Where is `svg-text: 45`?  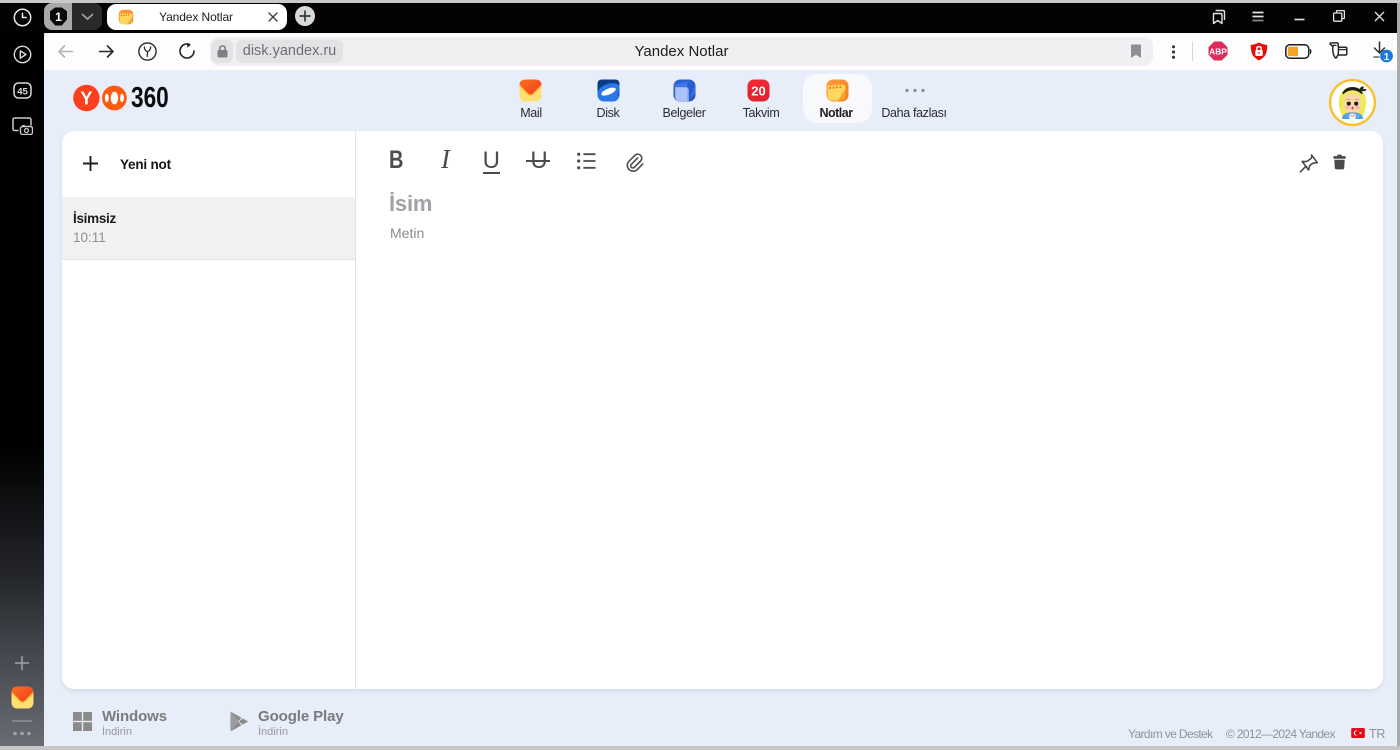 svg-text: 45 is located at coordinates (22, 92).